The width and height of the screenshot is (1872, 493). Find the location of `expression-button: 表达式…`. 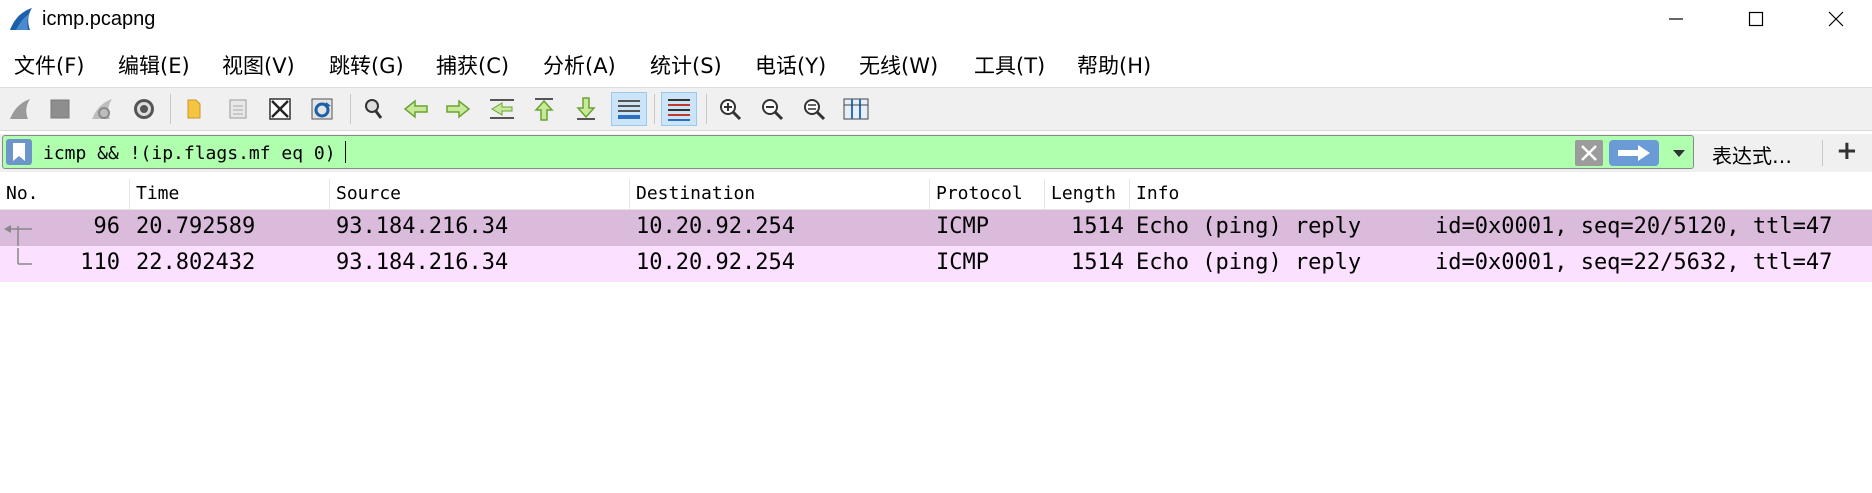

expression-button: 表达式… is located at coordinates (1752, 154).